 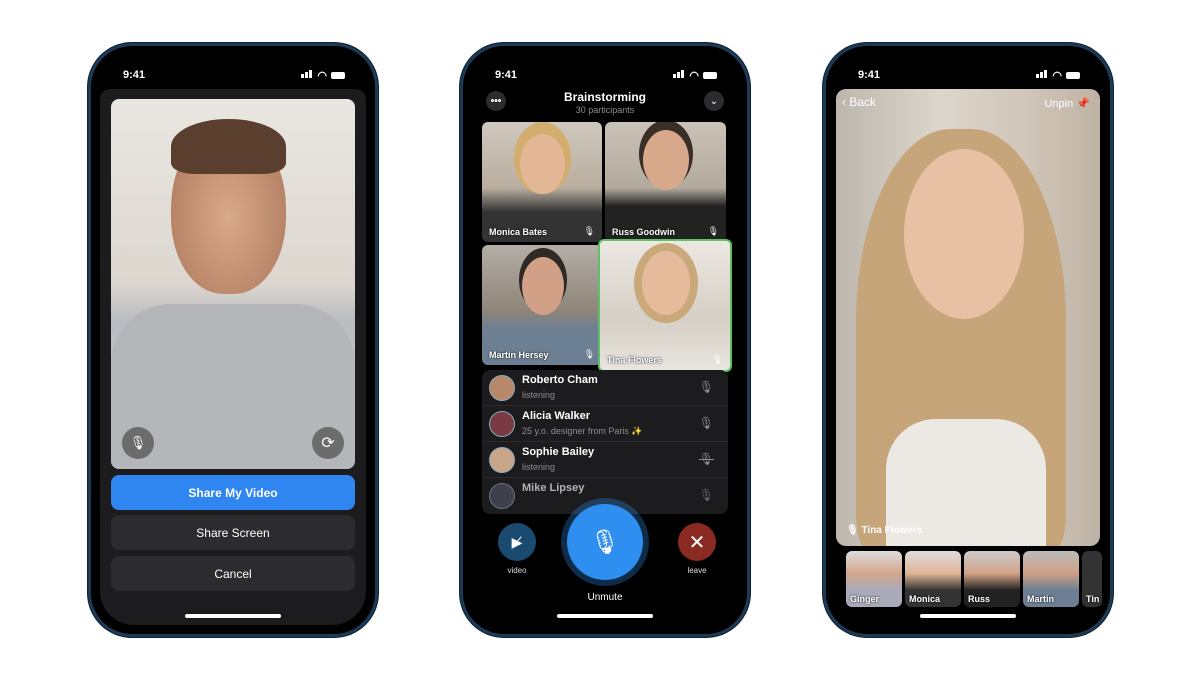 What do you see at coordinates (233, 573) in the screenshot?
I see `cancel-button: Cancel` at bounding box center [233, 573].